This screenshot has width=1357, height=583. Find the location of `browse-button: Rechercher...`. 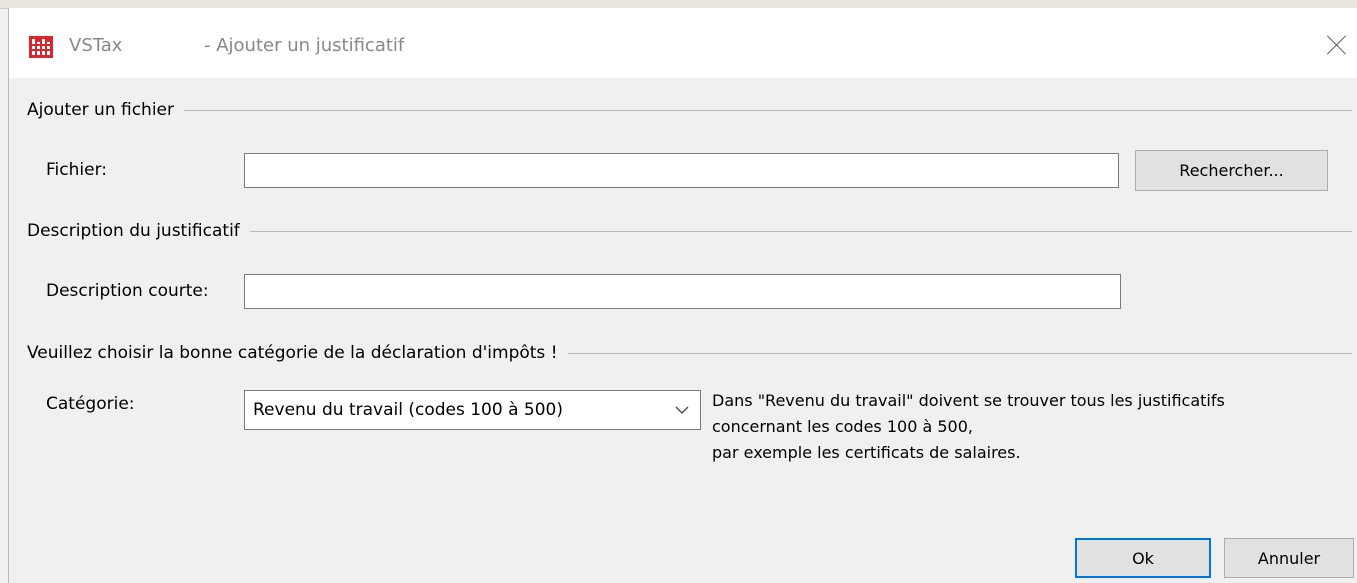

browse-button: Rechercher... is located at coordinates (1231, 170).